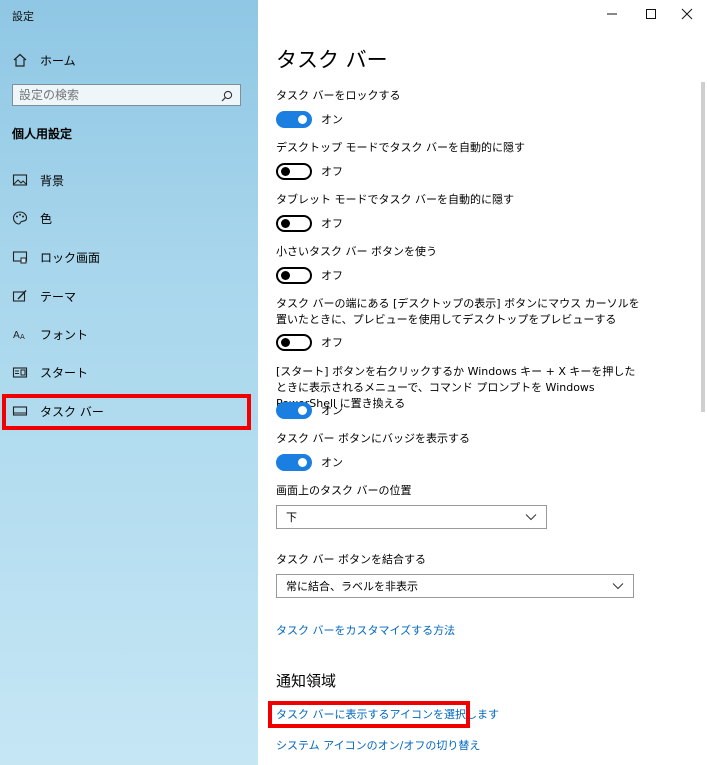 This screenshot has height=765, width=707. I want to click on theme-icon, so click(20, 296).